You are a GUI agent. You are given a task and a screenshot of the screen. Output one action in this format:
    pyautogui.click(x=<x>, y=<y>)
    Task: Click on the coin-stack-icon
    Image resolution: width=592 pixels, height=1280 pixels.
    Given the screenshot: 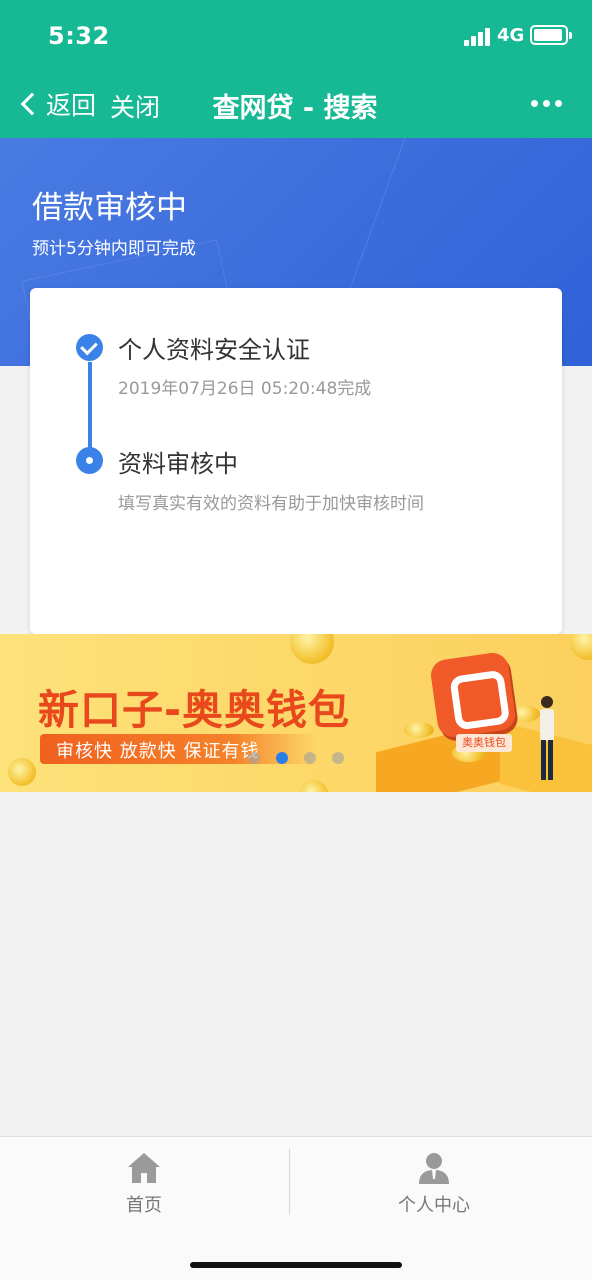 What is the action you would take?
    pyautogui.click(x=419, y=730)
    